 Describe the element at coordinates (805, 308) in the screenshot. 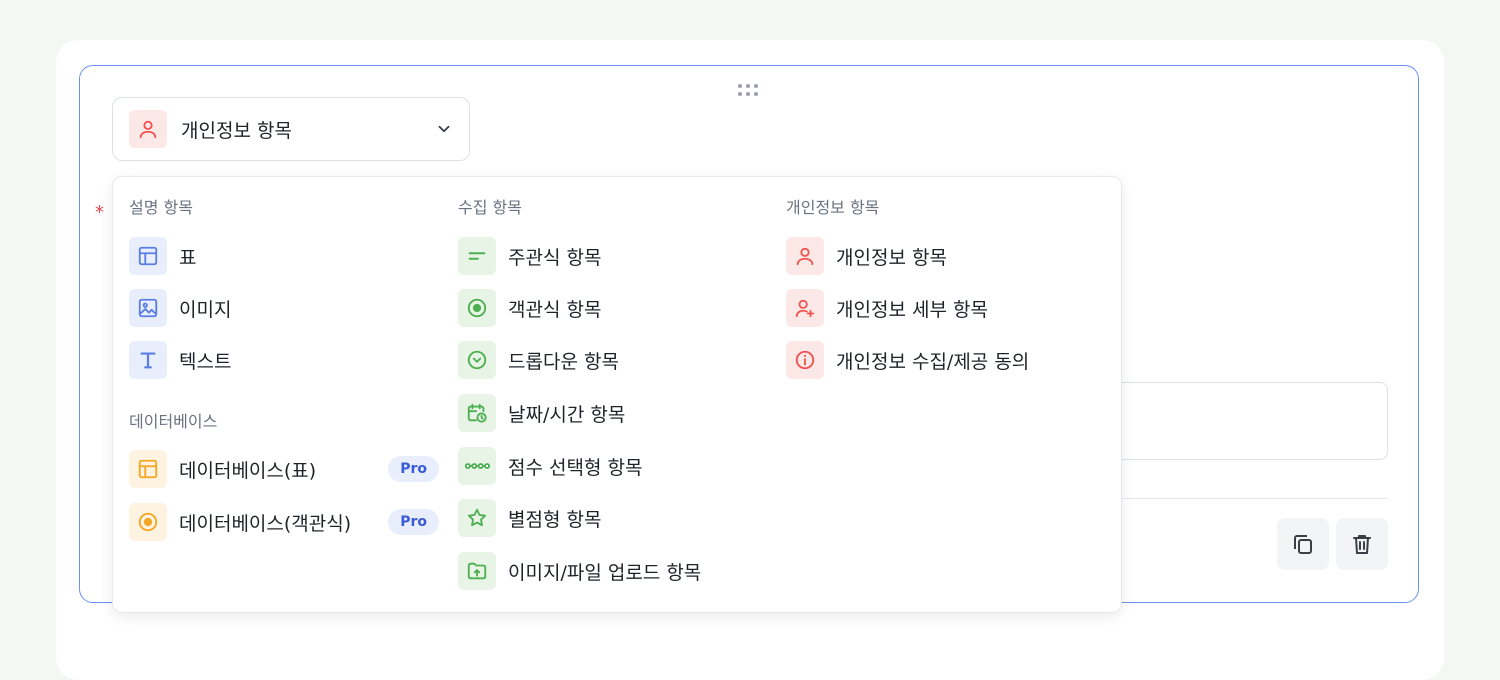

I see `person-add-icon` at that location.